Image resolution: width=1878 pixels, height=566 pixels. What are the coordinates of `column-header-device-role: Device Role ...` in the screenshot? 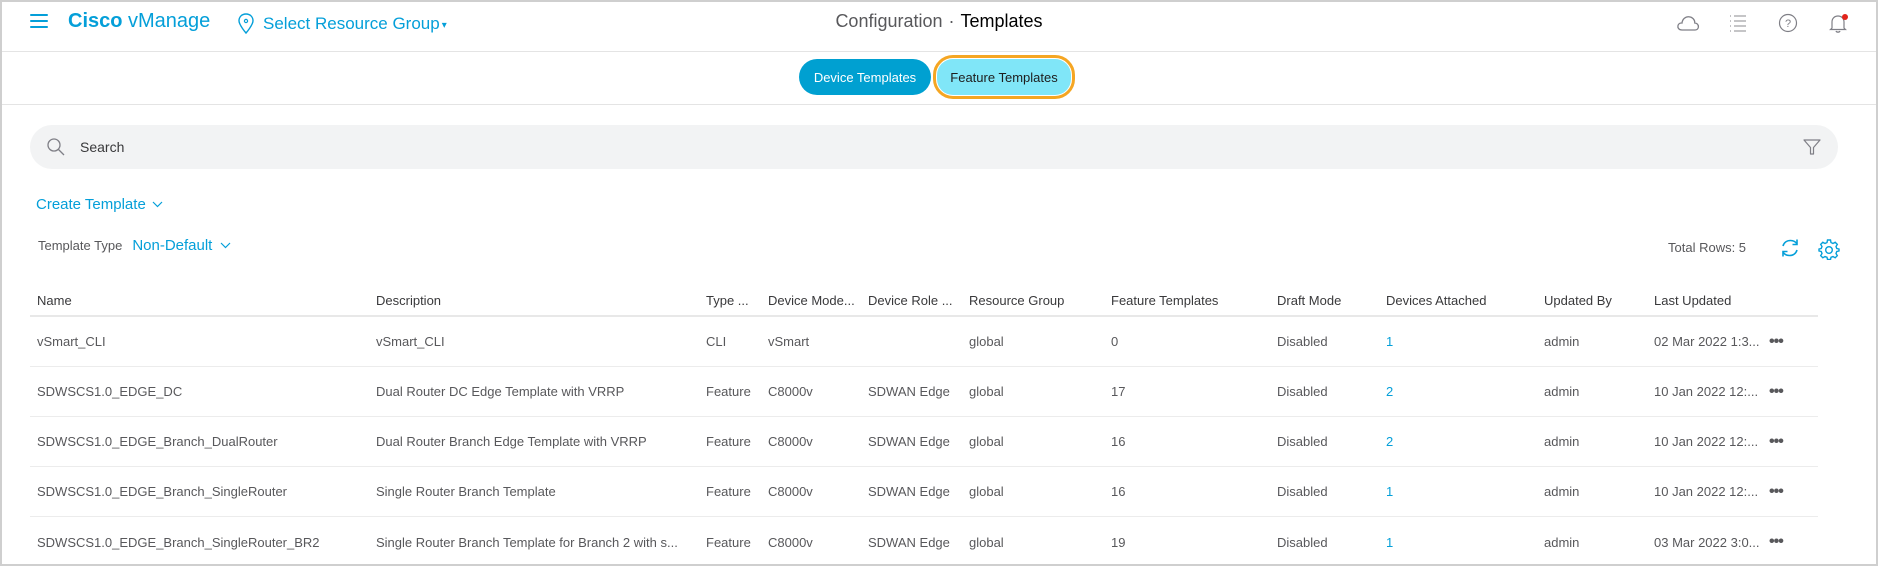 It's located at (911, 300).